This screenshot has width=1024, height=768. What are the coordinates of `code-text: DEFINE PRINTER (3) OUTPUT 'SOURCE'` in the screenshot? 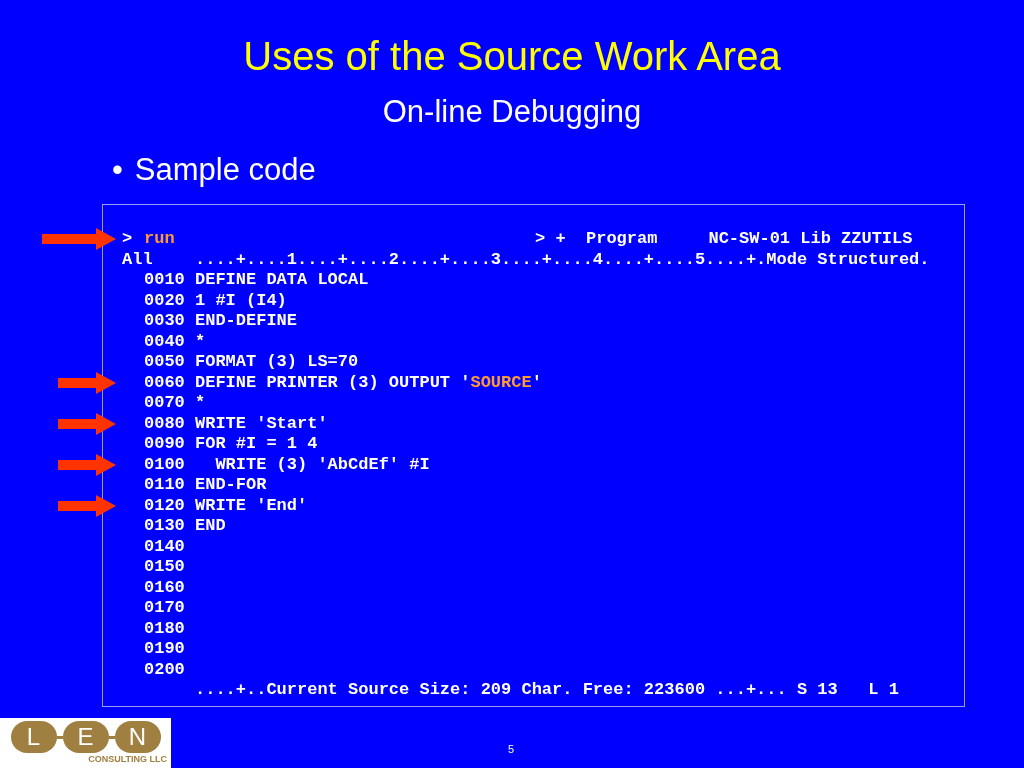 It's located at (368, 382).